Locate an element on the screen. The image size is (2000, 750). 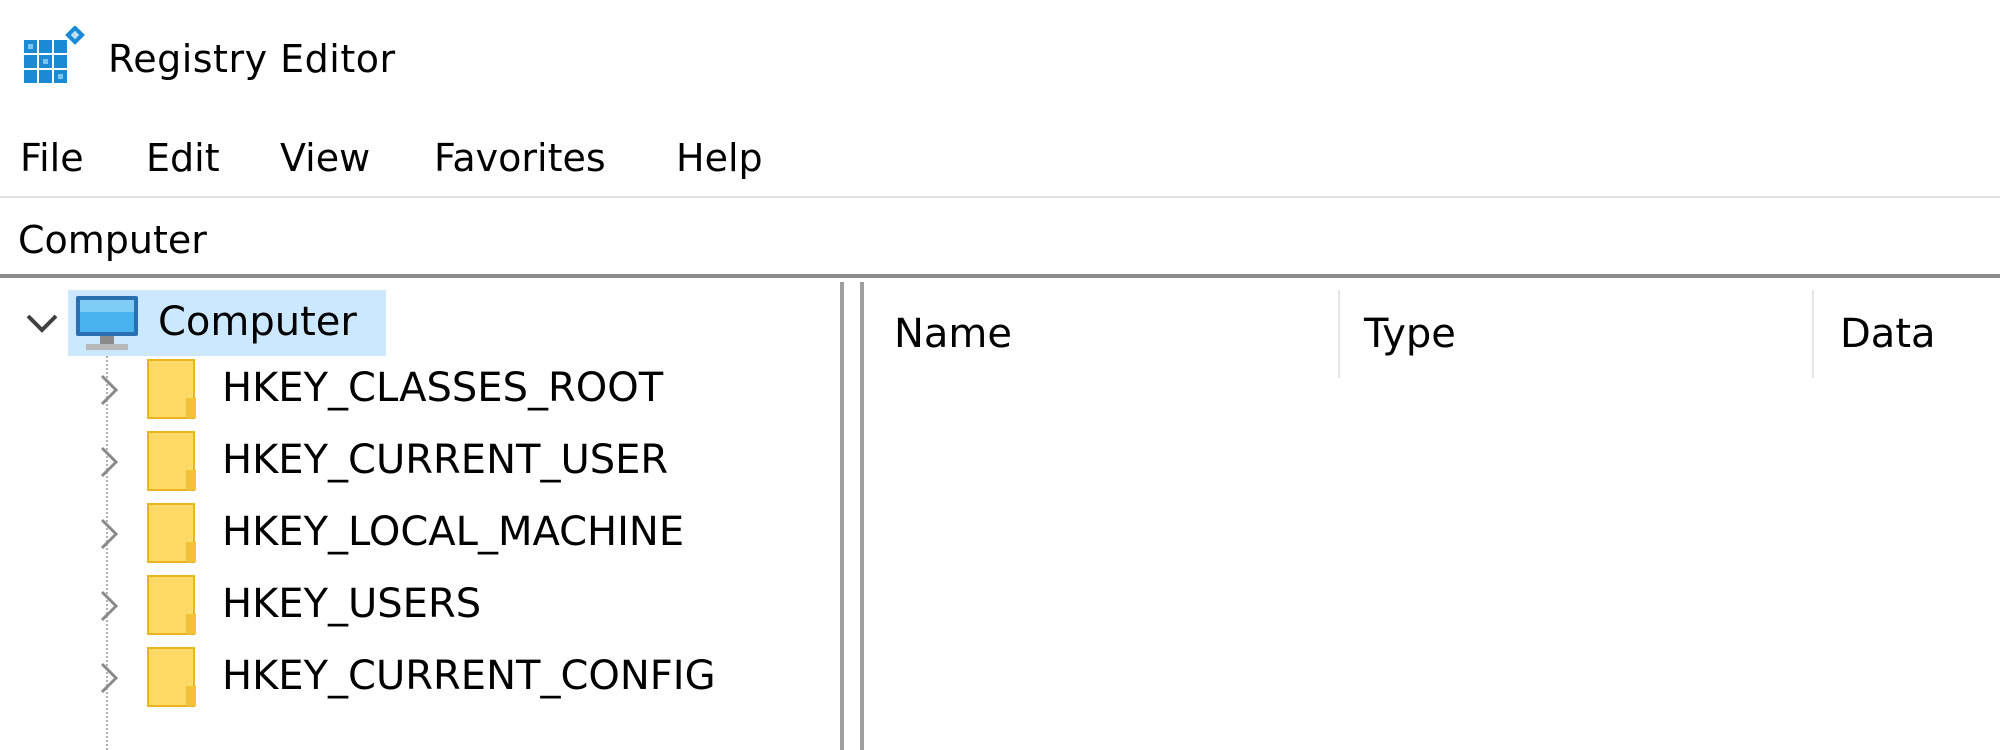
tree-label-hkey-local-machine: HKEY_LOCAL_MACHINE is located at coordinates (453, 532).